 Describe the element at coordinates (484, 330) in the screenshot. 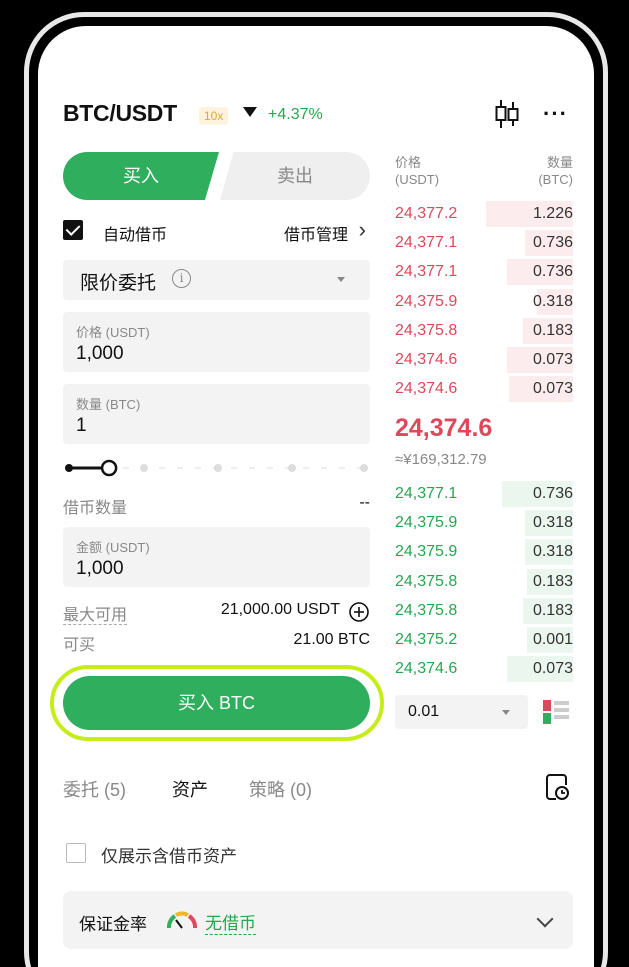

I see `ask-row: 24,375.8 0.183` at that location.